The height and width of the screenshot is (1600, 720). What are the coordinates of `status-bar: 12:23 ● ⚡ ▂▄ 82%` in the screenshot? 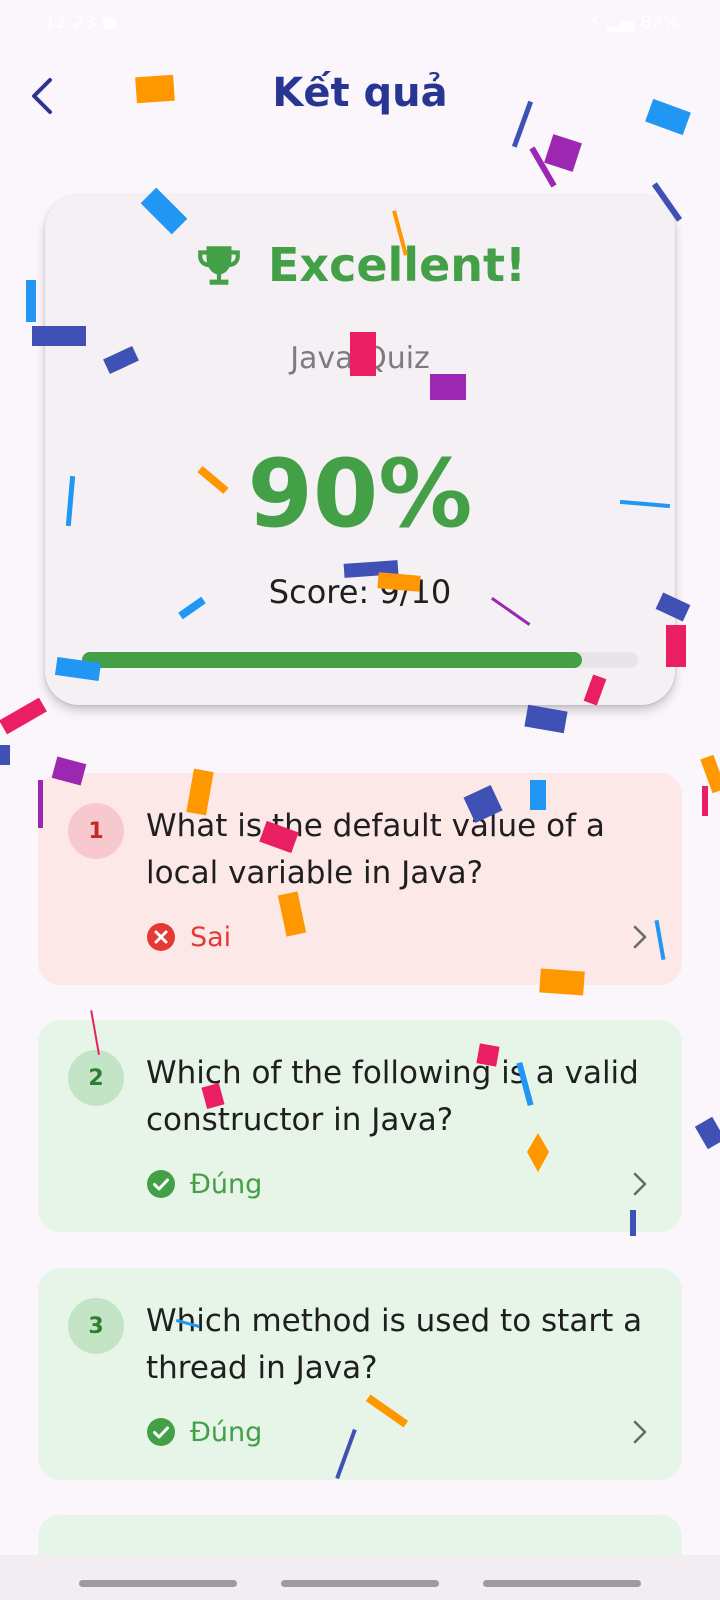 It's located at (360, 25).